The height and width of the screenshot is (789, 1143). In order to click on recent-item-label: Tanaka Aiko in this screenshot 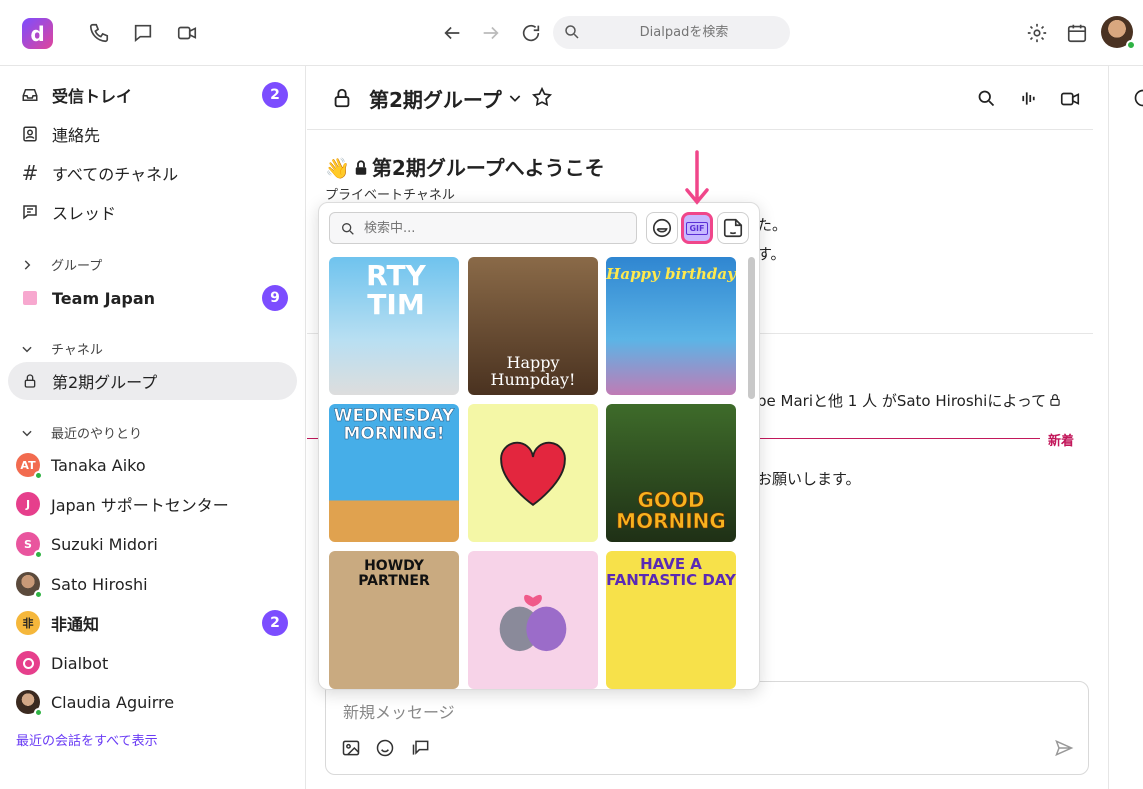, I will do `click(98, 465)`.